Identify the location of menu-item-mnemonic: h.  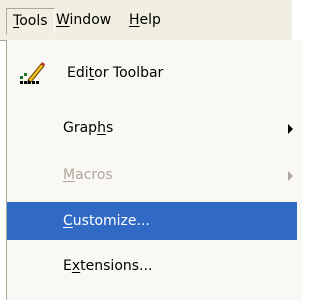
(101, 128).